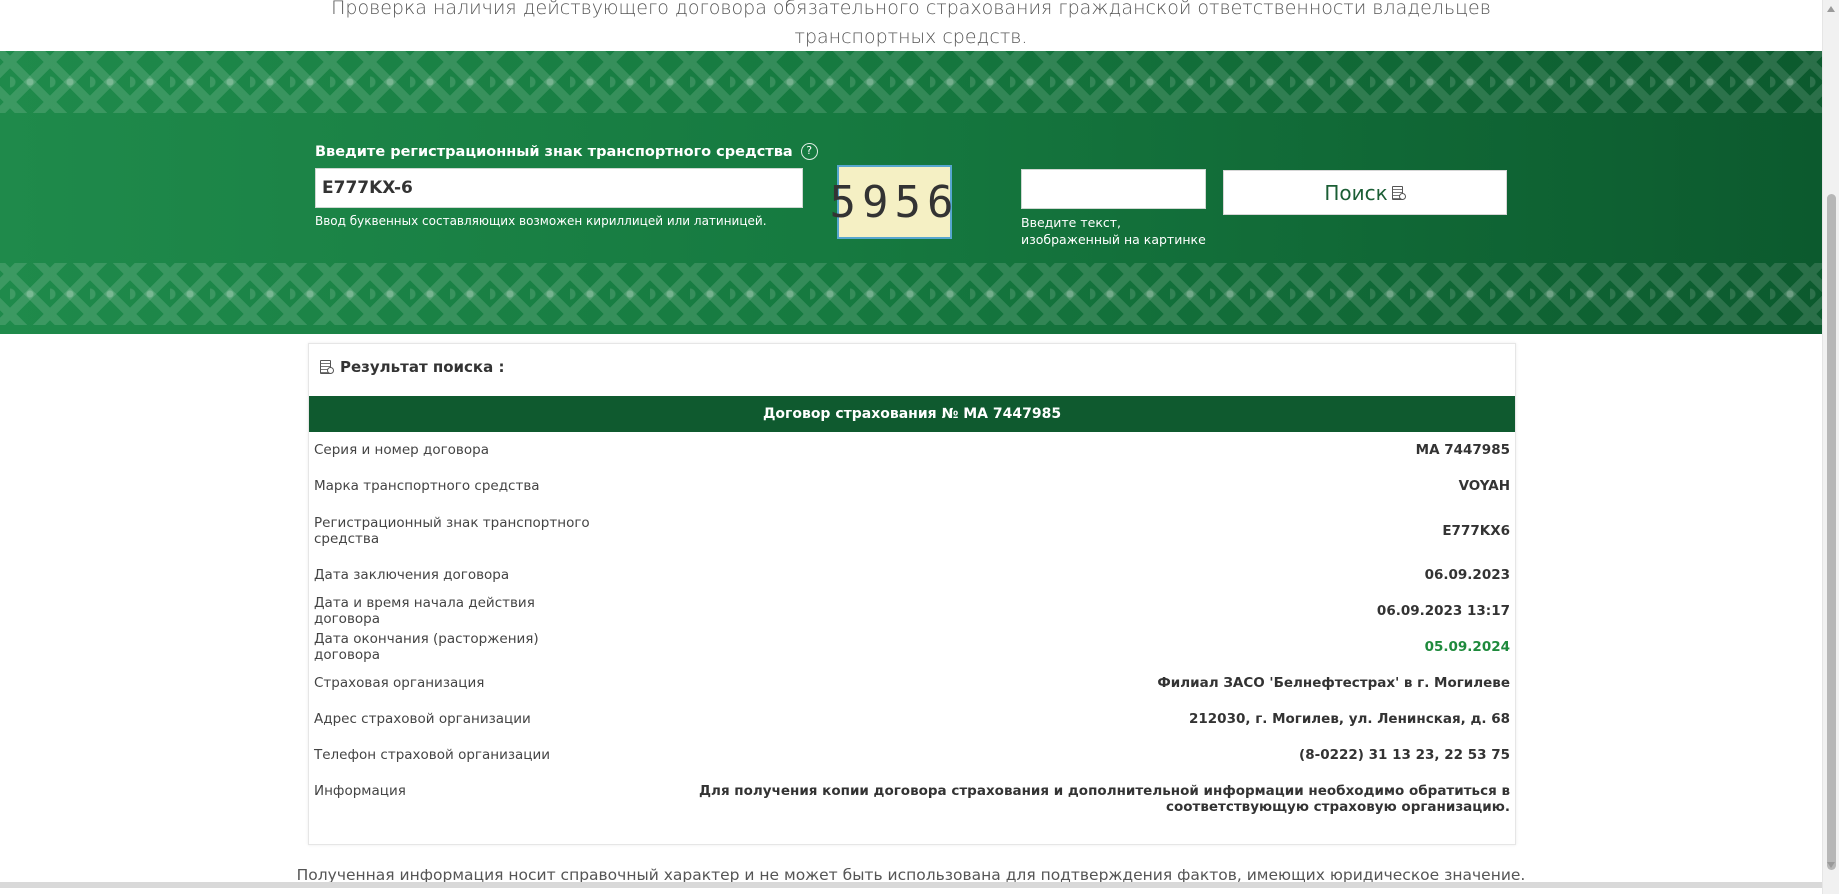 This screenshot has width=1839, height=894. Describe the element at coordinates (412, 575) in the screenshot. I see `detail-label: Дата заключения договора` at that location.